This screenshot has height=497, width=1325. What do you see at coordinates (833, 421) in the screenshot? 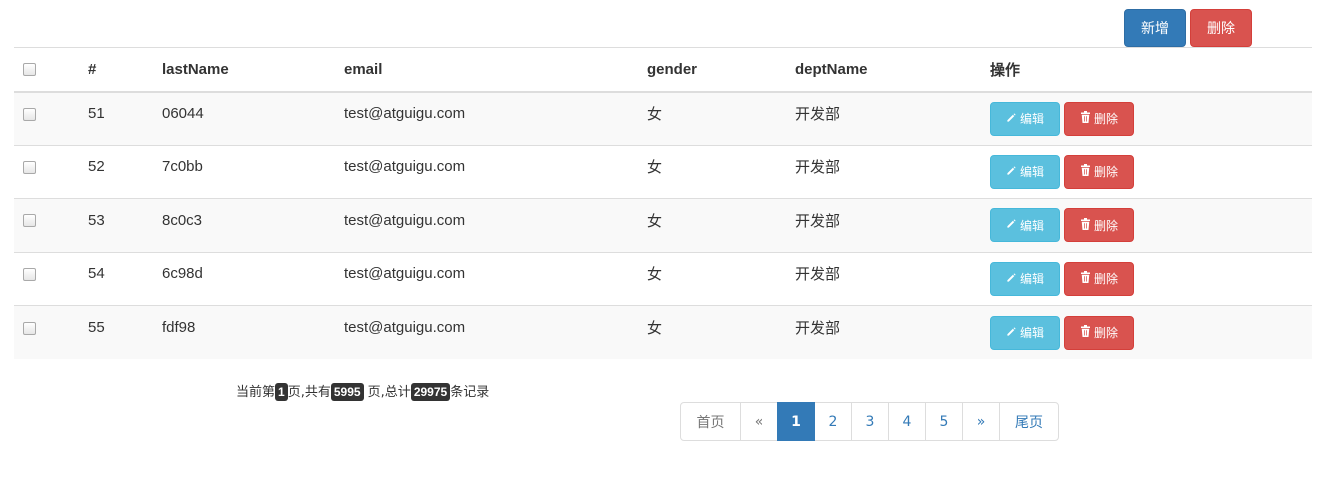
I see `page-link-2: 2` at bounding box center [833, 421].